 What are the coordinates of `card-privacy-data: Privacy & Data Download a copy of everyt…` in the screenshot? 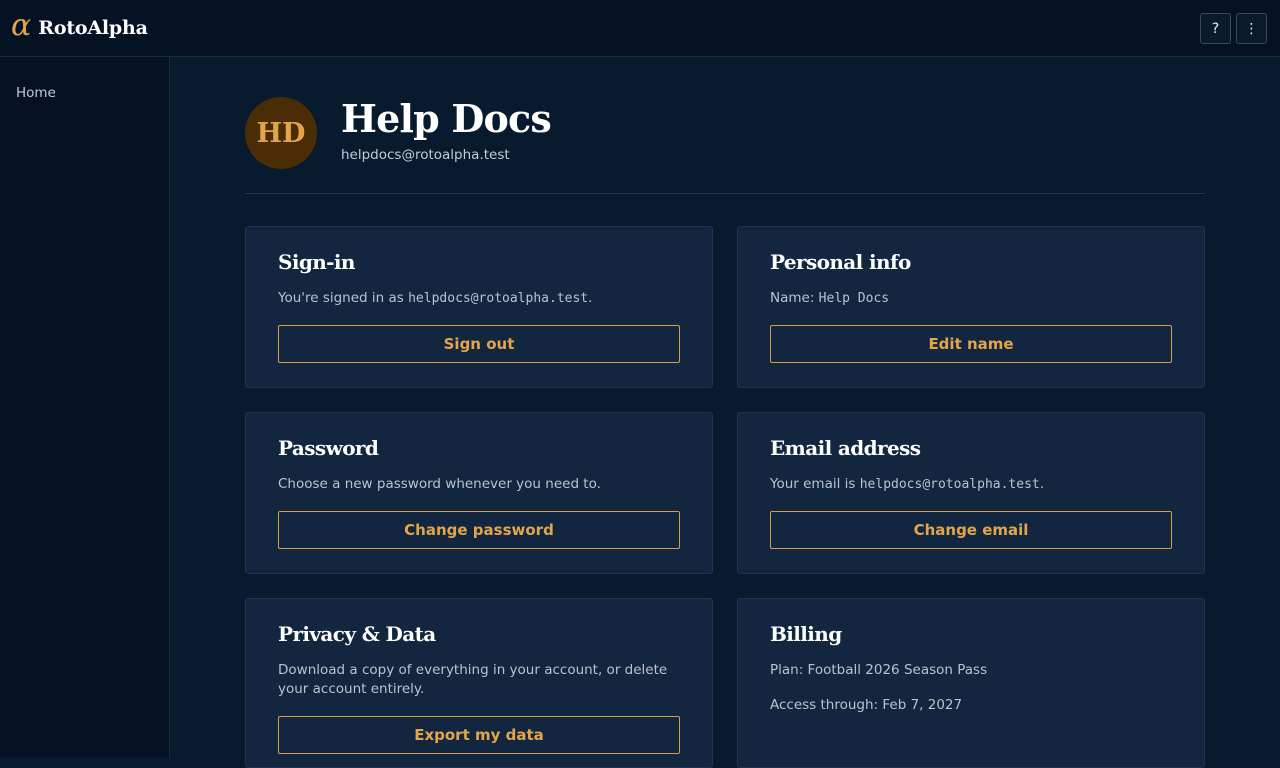 It's located at (479, 683).